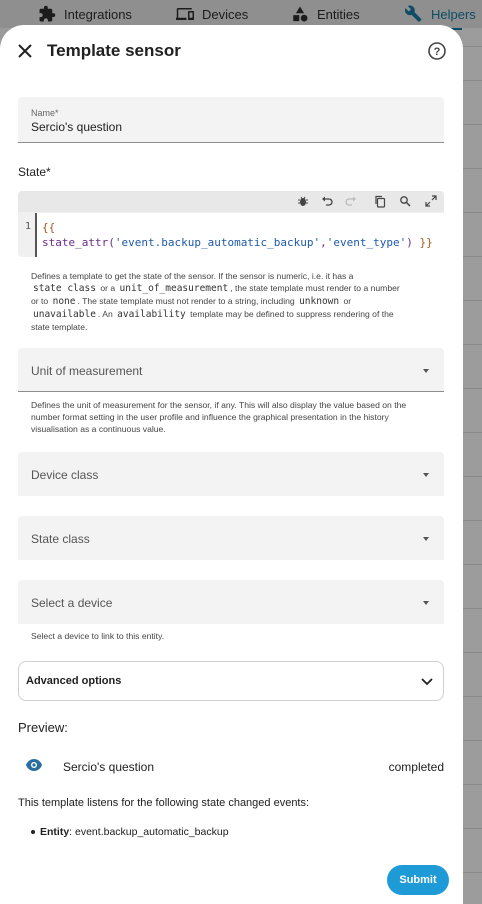 The width and height of the screenshot is (482, 904). What do you see at coordinates (34, 765) in the screenshot?
I see `eye-icon` at bounding box center [34, 765].